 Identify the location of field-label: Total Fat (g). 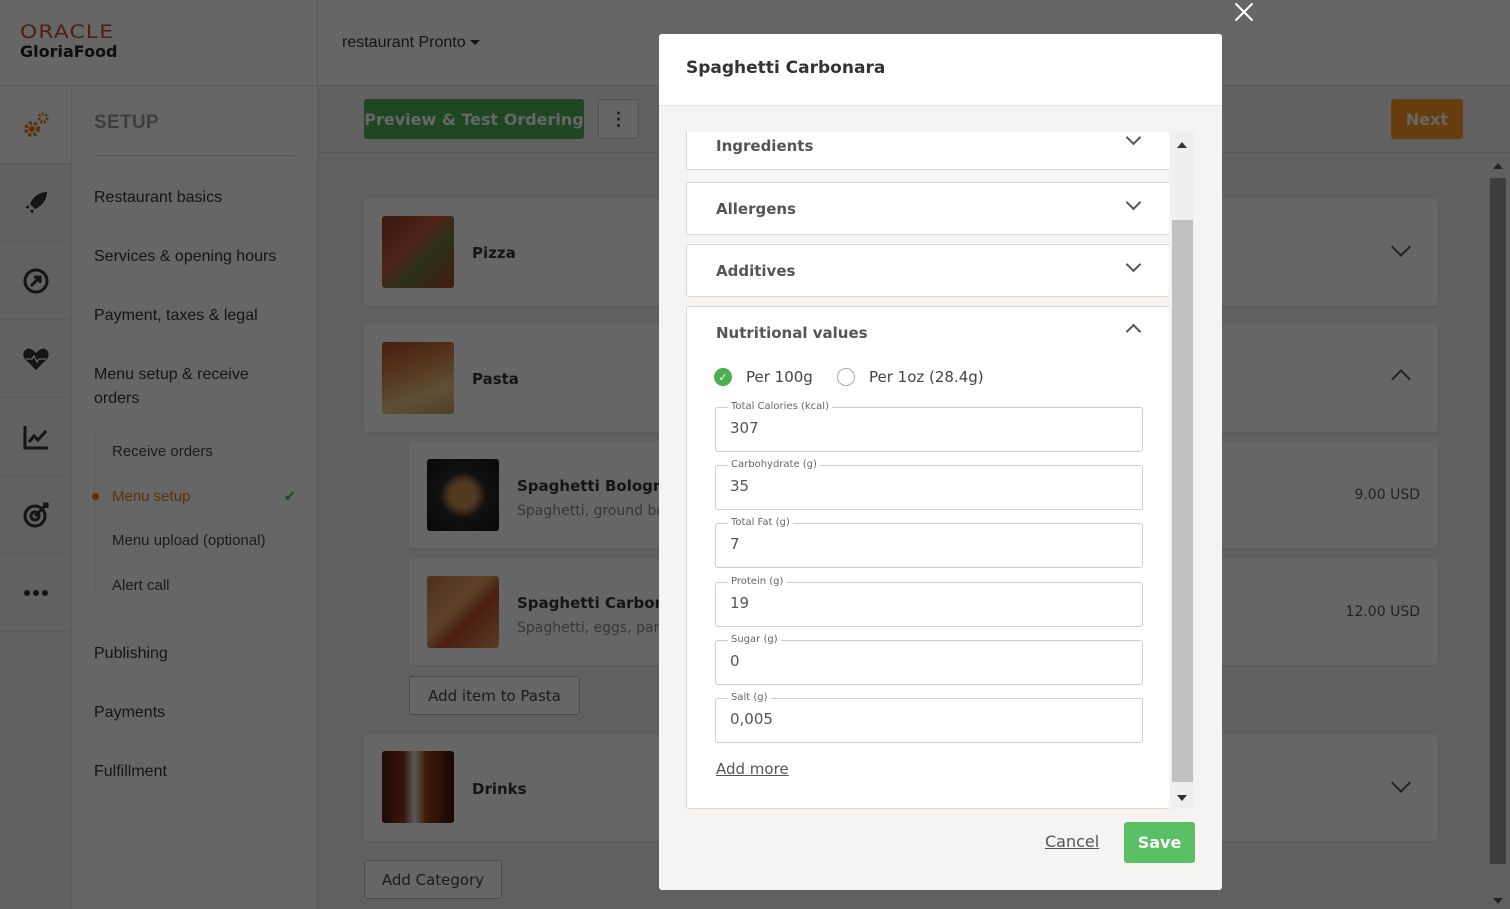
(760, 523).